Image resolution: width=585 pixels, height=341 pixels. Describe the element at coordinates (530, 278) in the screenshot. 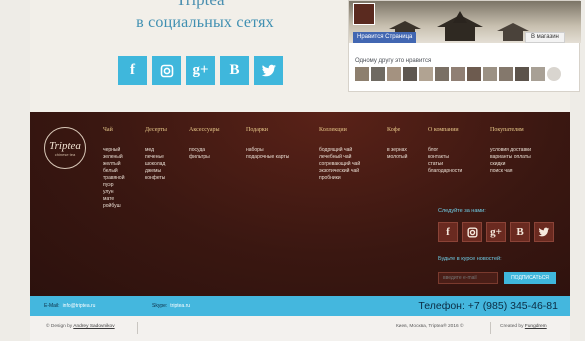

I see `subscribe-button: ПОДПИСАТЬСЯ` at that location.